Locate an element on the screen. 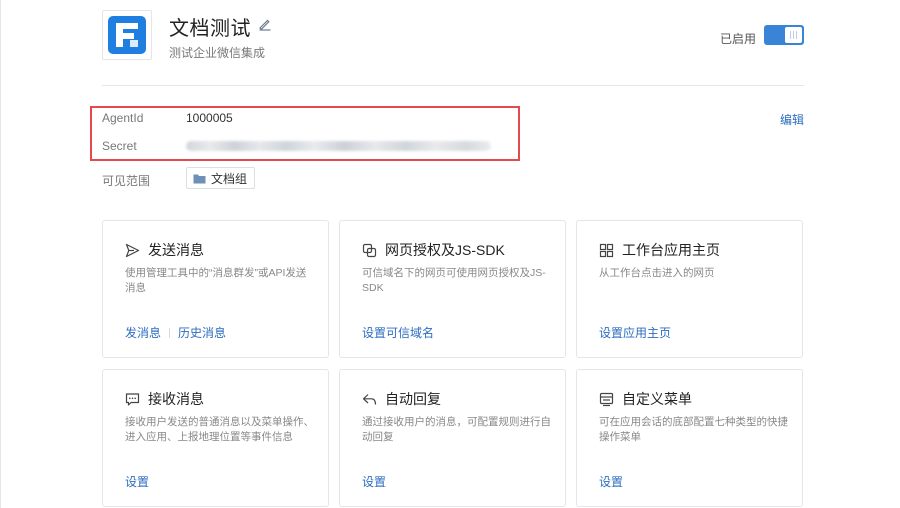 This screenshot has height=508, width=900. card-title-text: 接收消息 is located at coordinates (176, 399).